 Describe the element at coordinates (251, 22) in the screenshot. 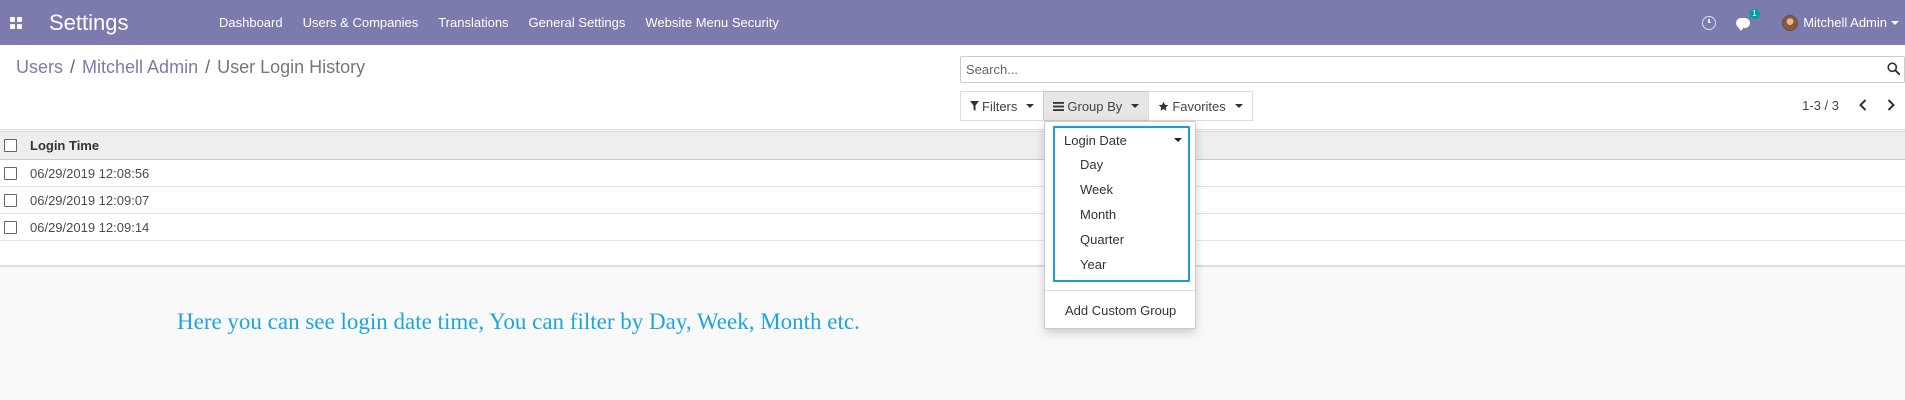

I see `menu-item-dashboard: Dashboard` at that location.